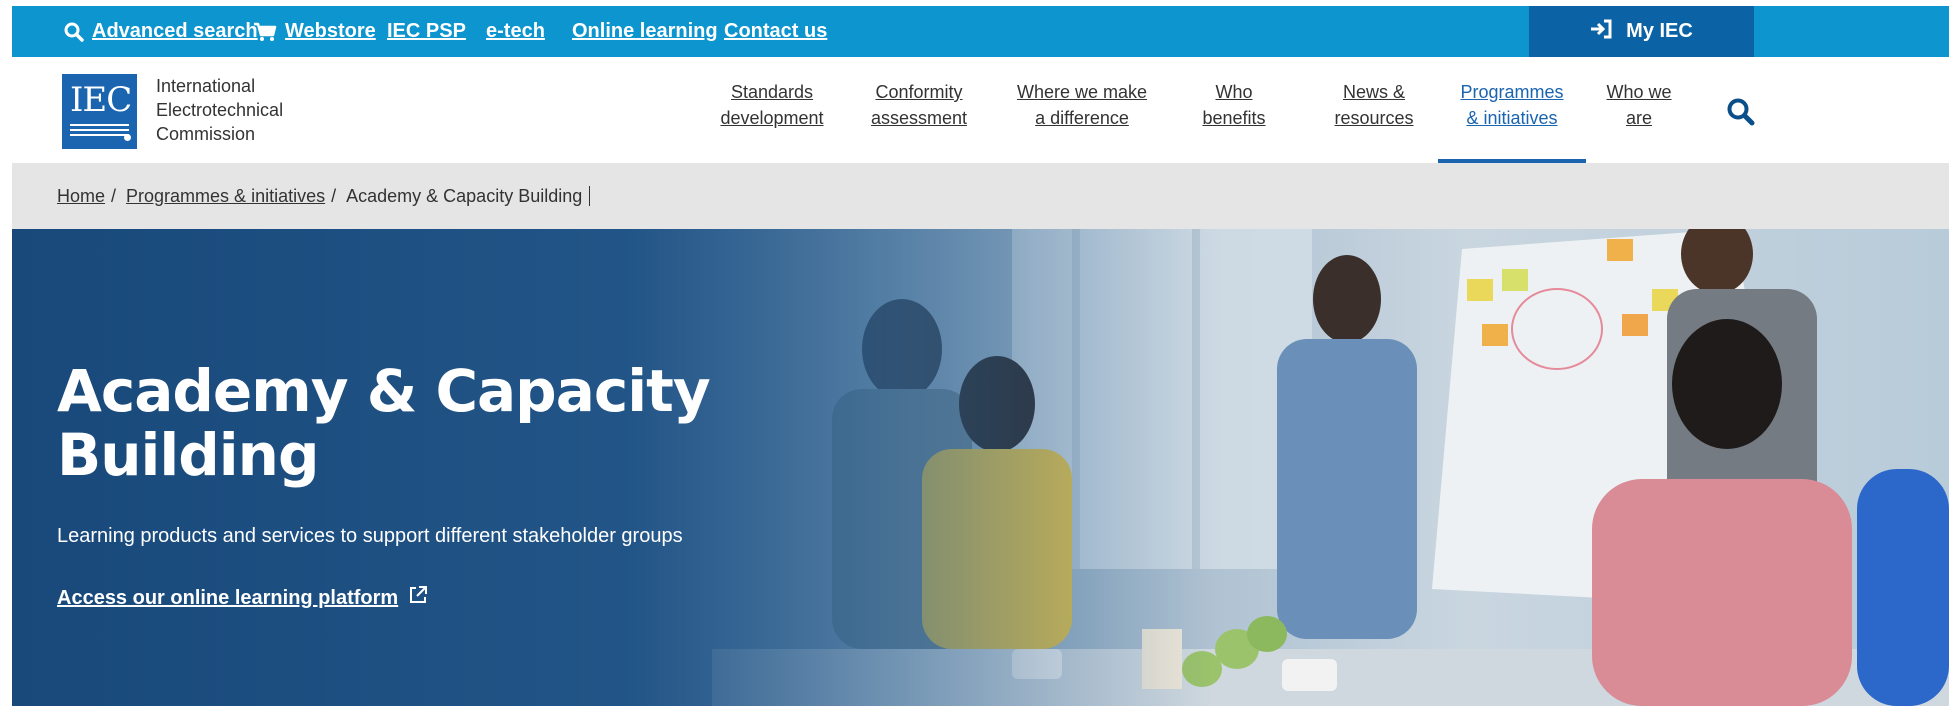 The width and height of the screenshot is (1949, 706). Describe the element at coordinates (1512, 121) in the screenshot. I see `nav-programmes-initiatives: Programmes & initiatives` at that location.